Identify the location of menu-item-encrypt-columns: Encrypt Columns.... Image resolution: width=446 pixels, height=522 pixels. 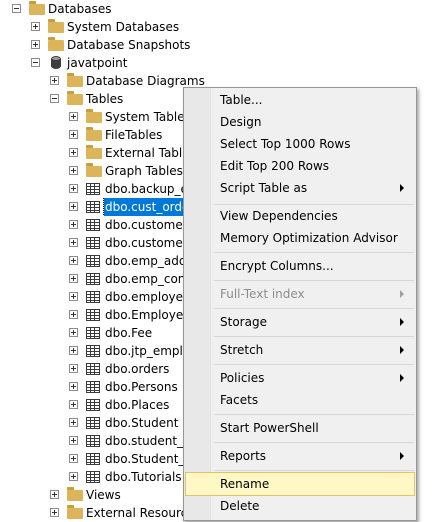
(300, 266).